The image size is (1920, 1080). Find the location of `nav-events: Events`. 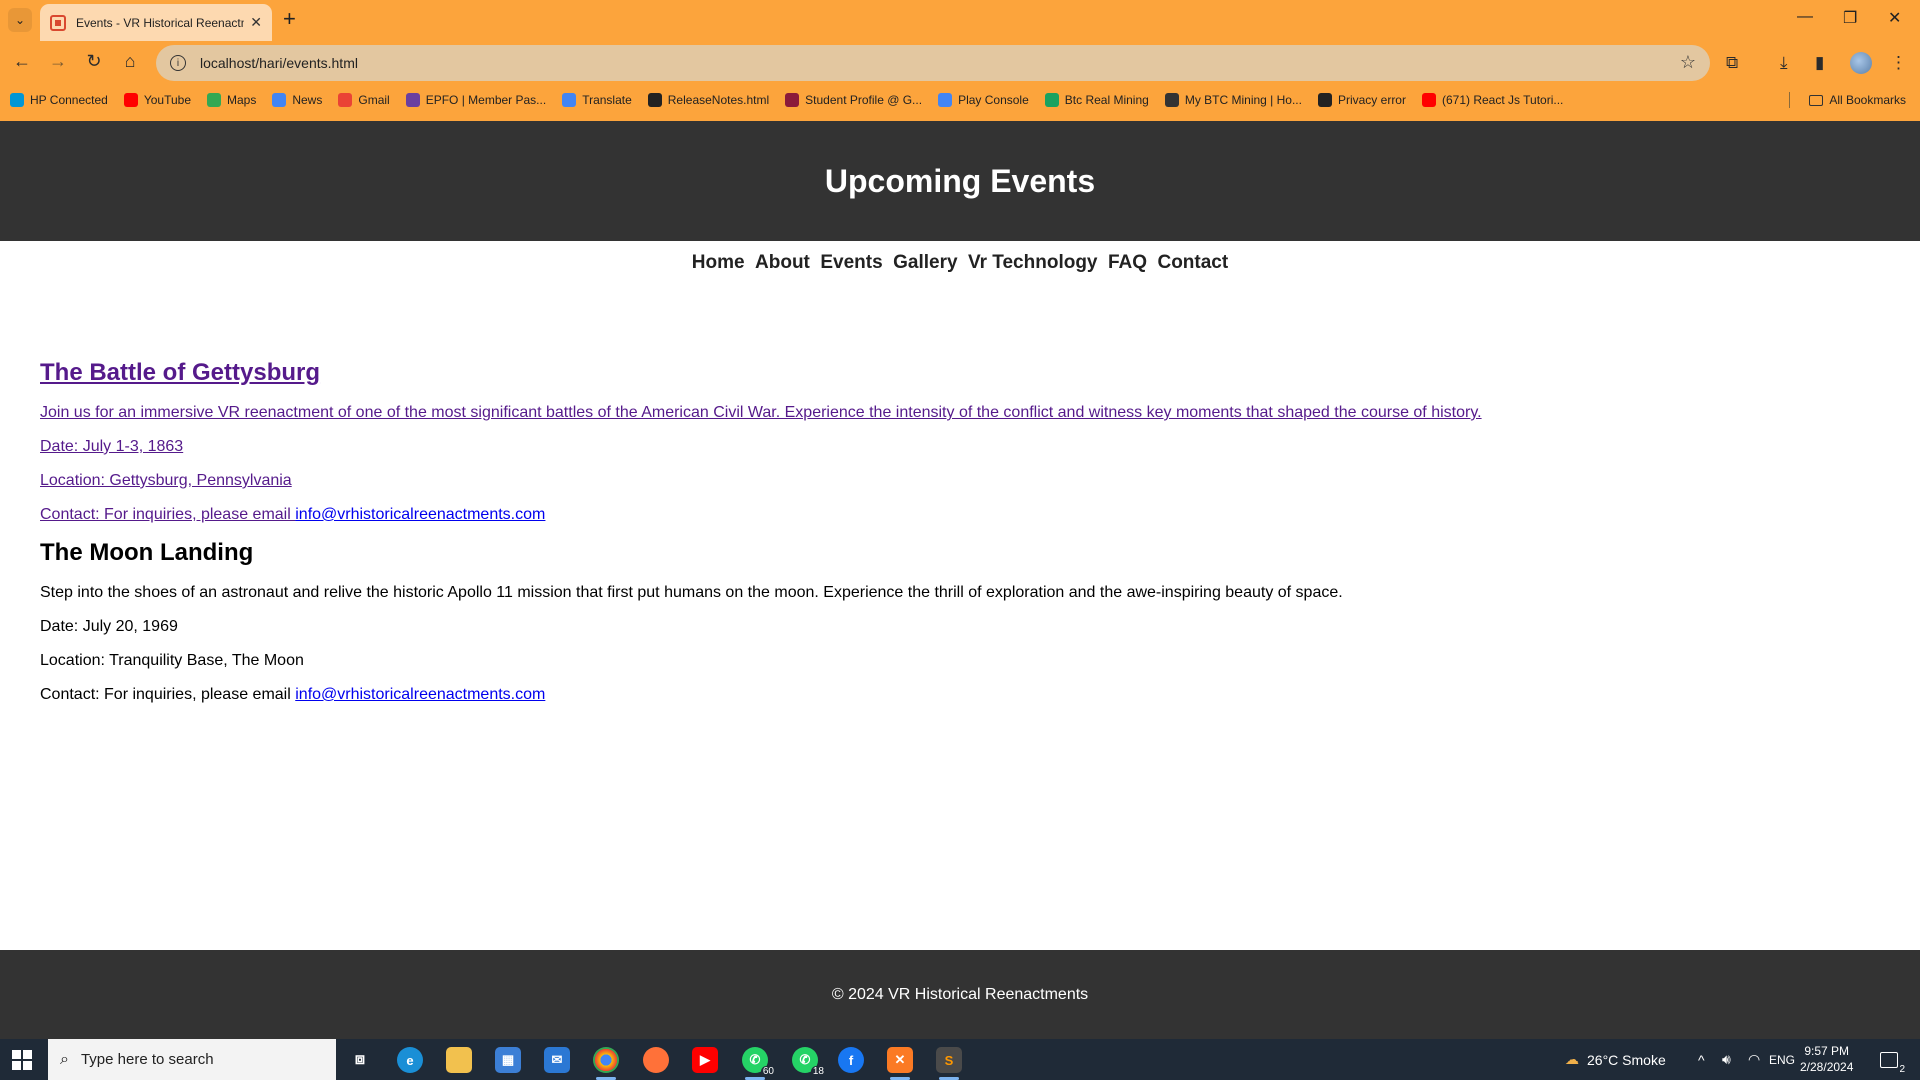

nav-events: Events is located at coordinates (851, 262).